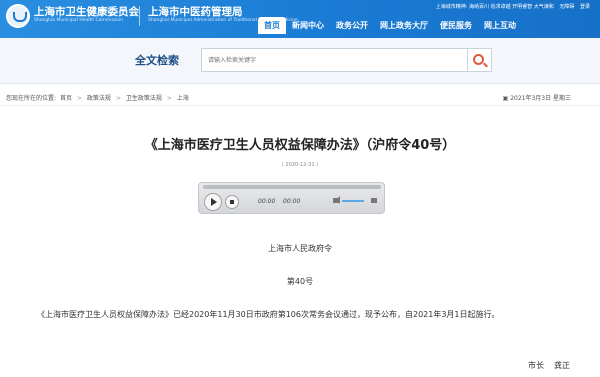  Describe the element at coordinates (272, 25) in the screenshot. I see `nav-item-home: 首页` at that location.